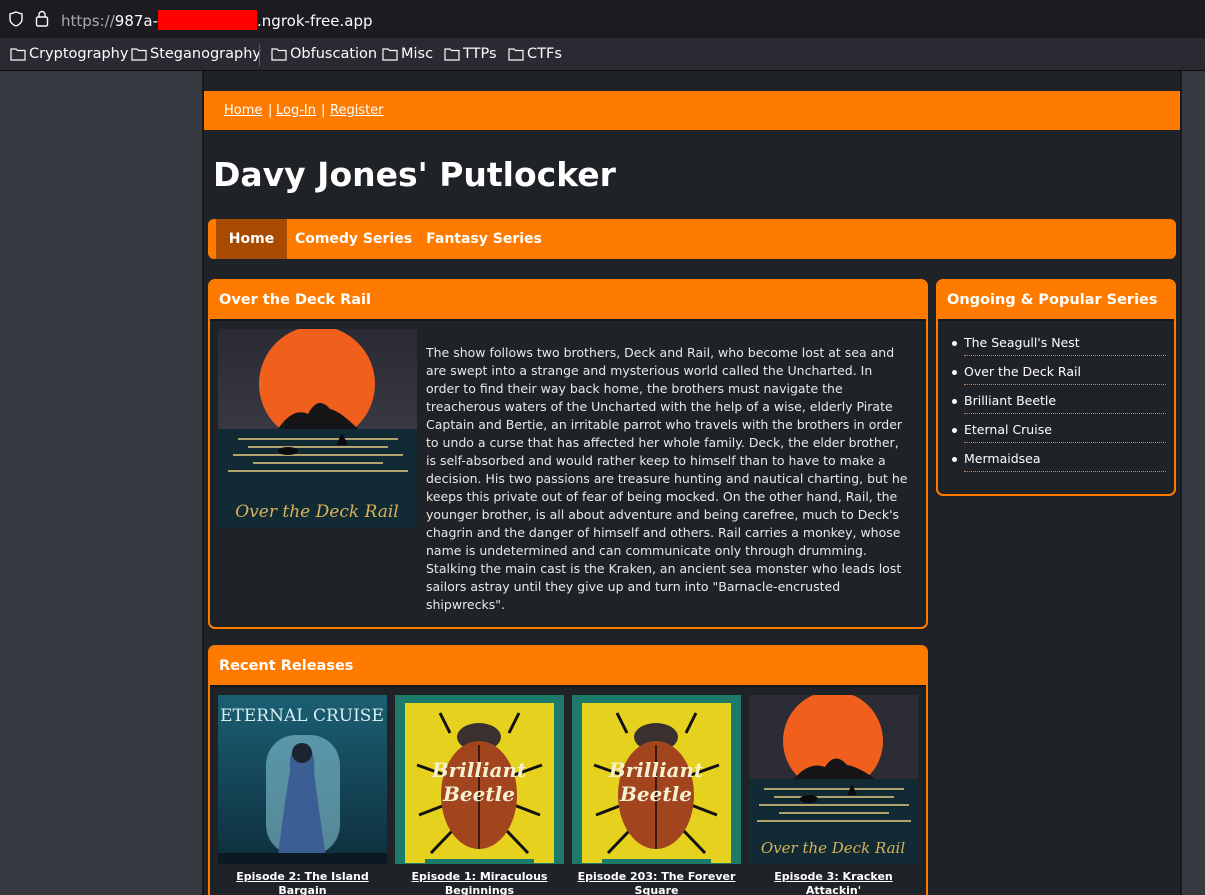 Image resolution: width=1205 pixels, height=895 pixels. Describe the element at coordinates (833, 882) in the screenshot. I see `episode-link: Episode 3: Kracken Attackin'` at that location.